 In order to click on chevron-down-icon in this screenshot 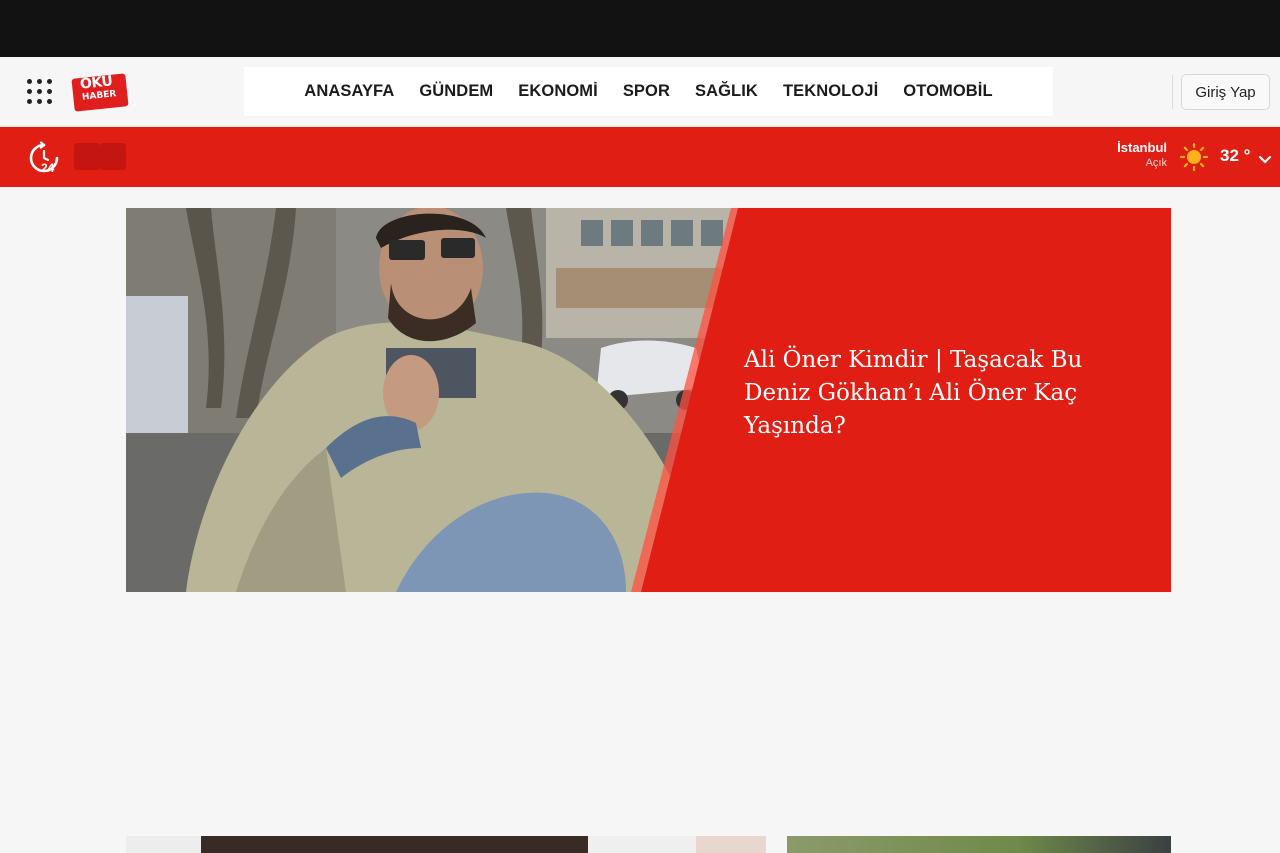, I will do `click(1265, 159)`.